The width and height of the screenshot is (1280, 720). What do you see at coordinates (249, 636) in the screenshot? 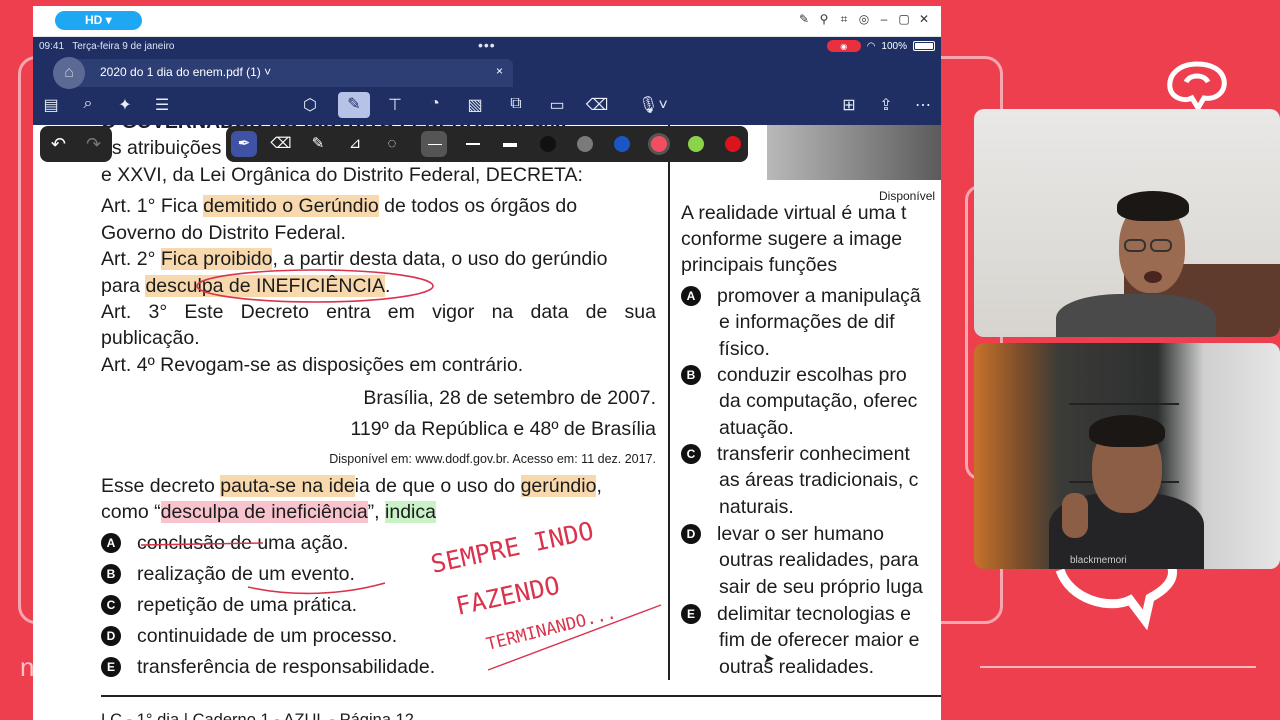
I see `option-d: Dcontinuidade de um processo.` at bounding box center [249, 636].